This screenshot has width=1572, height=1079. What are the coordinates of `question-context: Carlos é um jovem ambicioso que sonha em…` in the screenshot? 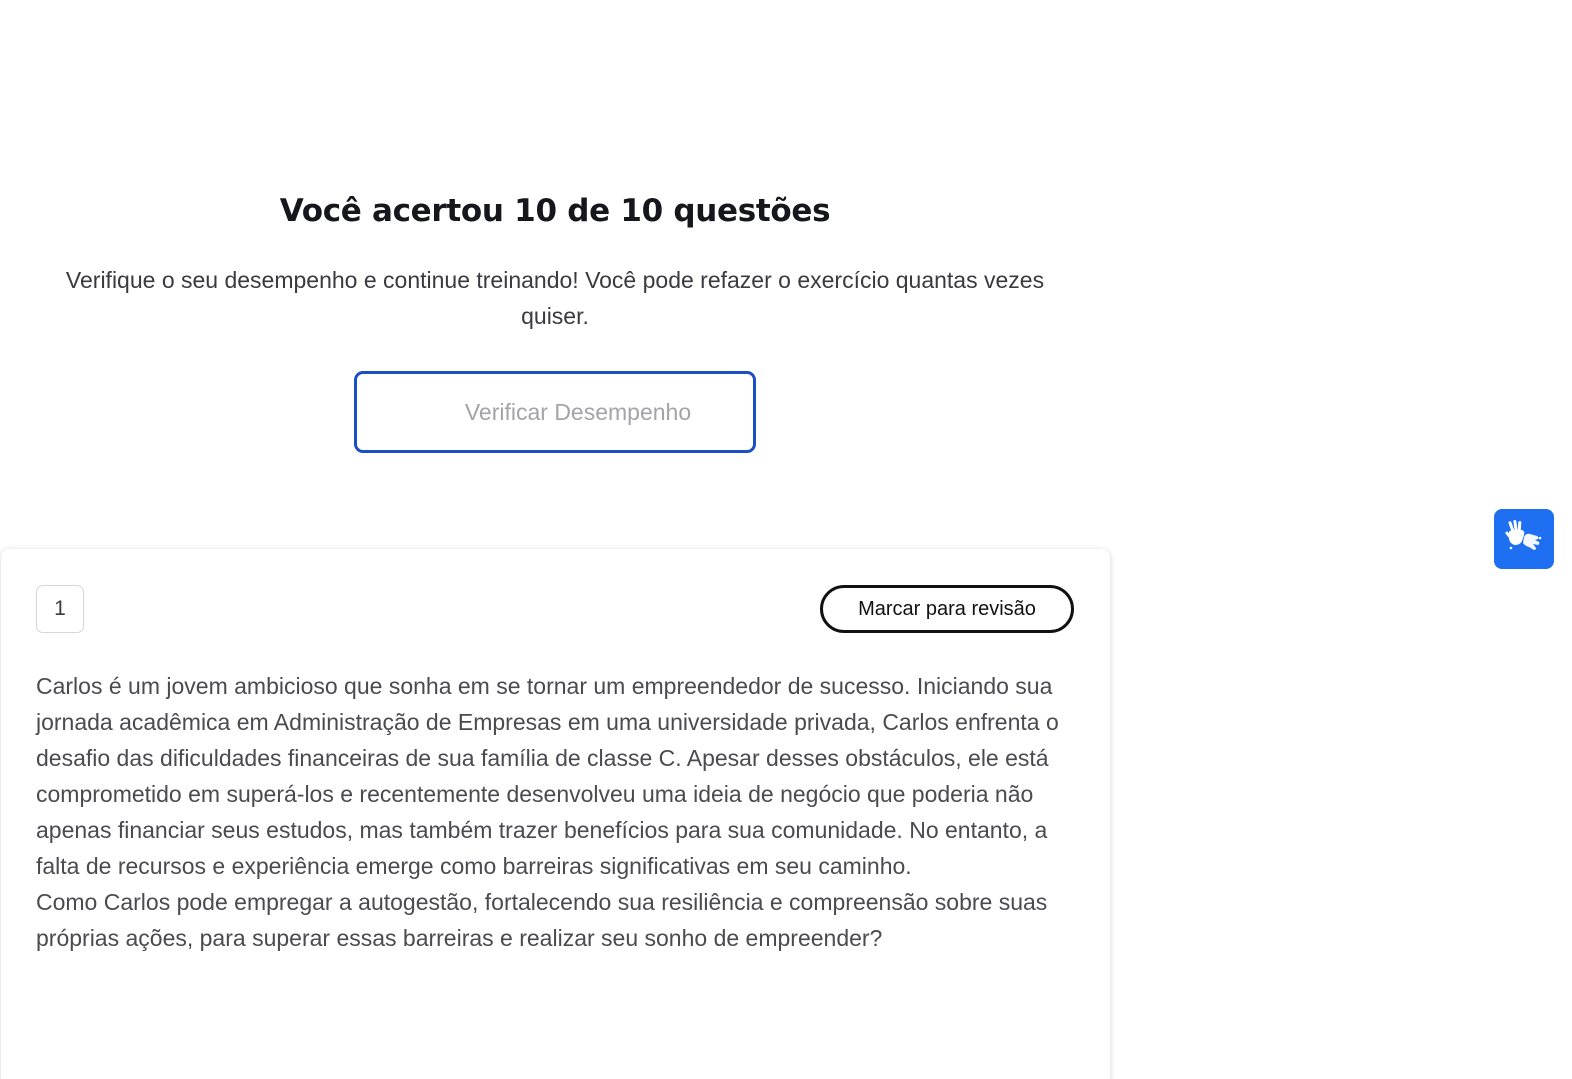 It's located at (547, 776).